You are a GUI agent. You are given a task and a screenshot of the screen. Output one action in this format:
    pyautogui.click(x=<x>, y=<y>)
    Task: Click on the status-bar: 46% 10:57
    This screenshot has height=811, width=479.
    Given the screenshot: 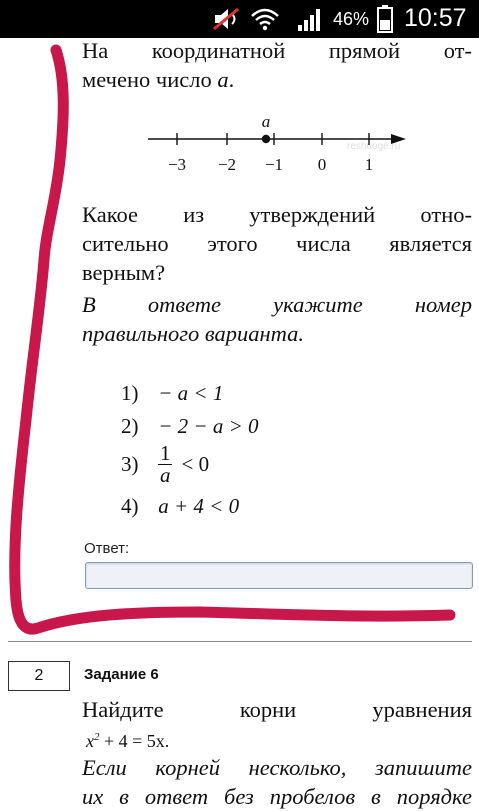 What is the action you would take?
    pyautogui.click(x=239, y=19)
    